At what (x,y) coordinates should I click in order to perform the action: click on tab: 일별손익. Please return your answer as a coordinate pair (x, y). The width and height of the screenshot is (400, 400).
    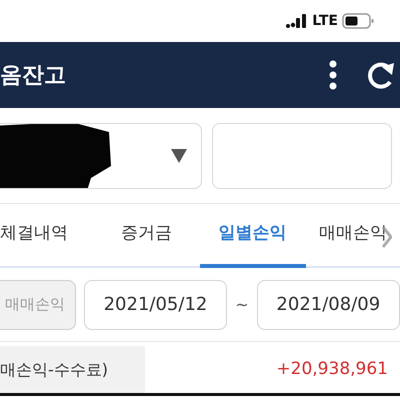
    Looking at the image, I should click on (253, 236).